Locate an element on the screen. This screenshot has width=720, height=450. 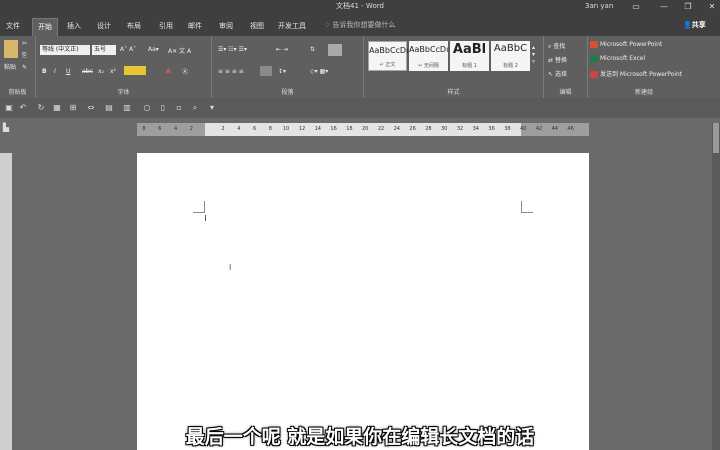
layout-icon: ▤ is located at coordinates (109, 108).